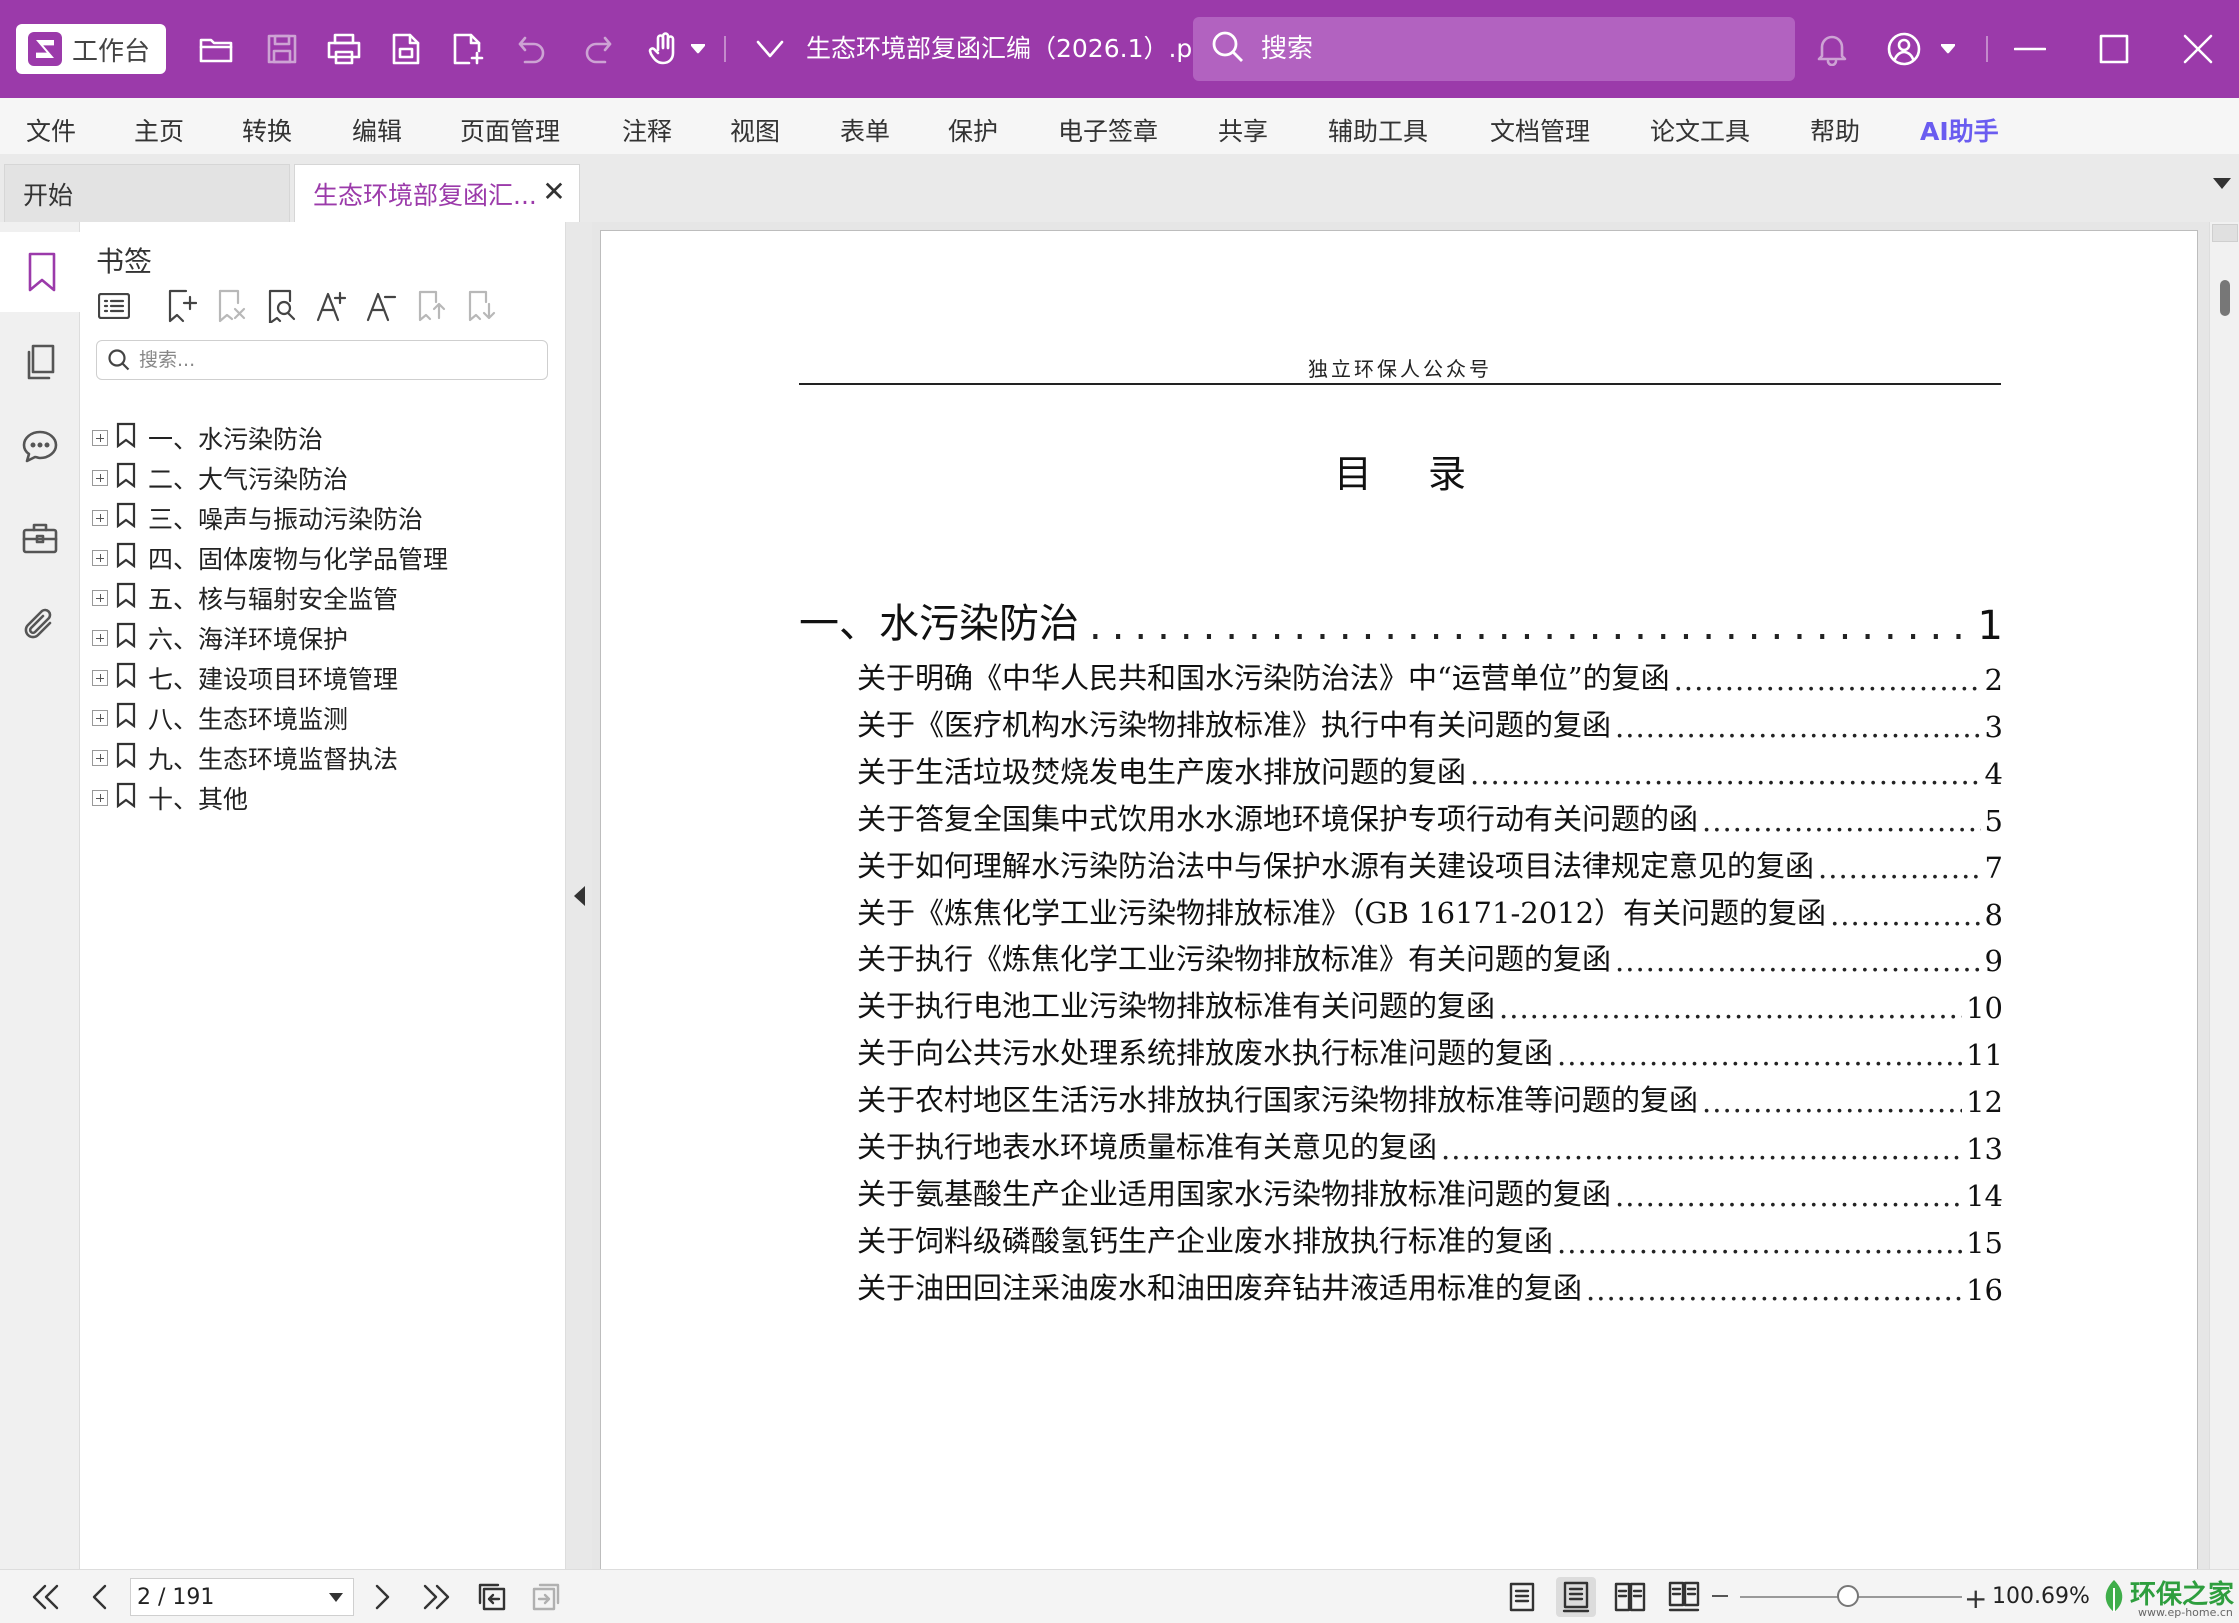  What do you see at coordinates (1848, 1596) in the screenshot?
I see `zoom-slider-thumb` at bounding box center [1848, 1596].